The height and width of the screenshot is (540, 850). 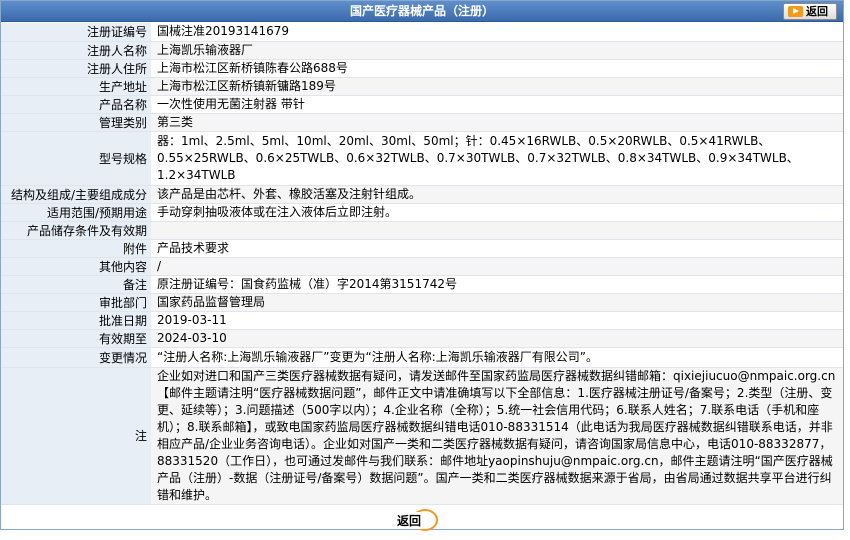 I want to click on label-reg-no: 注册证编号, so click(x=76, y=32).